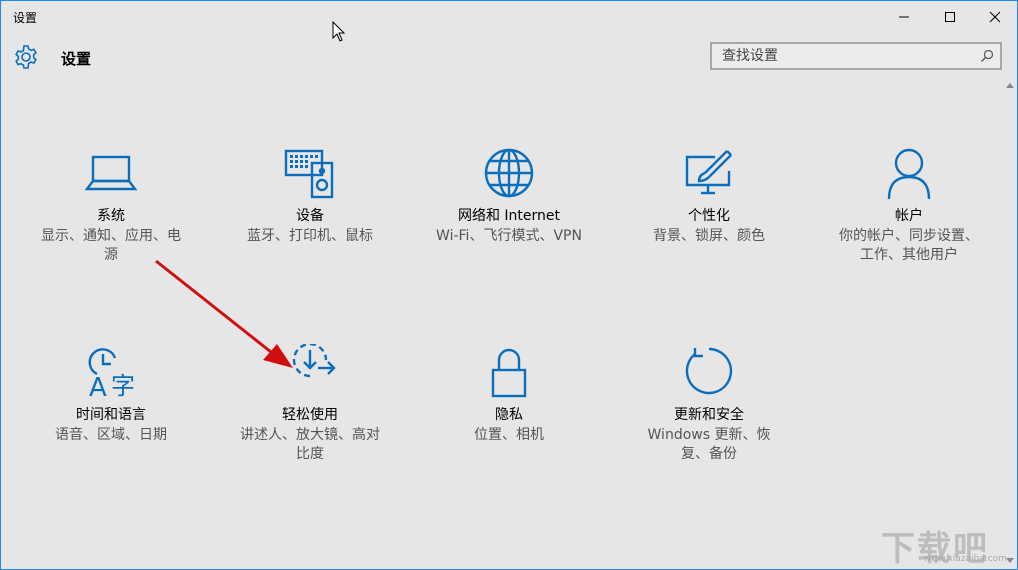  I want to click on minimize-icon, so click(904, 17).